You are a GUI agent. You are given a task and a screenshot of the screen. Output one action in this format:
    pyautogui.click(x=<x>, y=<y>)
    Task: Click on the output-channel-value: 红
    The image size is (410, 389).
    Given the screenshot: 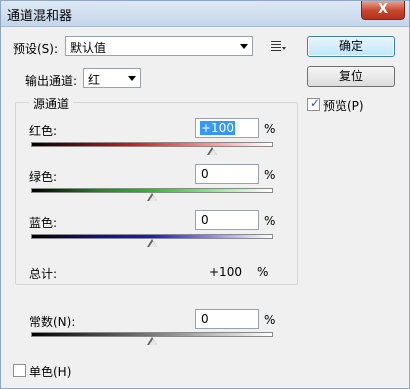 What is the action you would take?
    pyautogui.click(x=94, y=80)
    